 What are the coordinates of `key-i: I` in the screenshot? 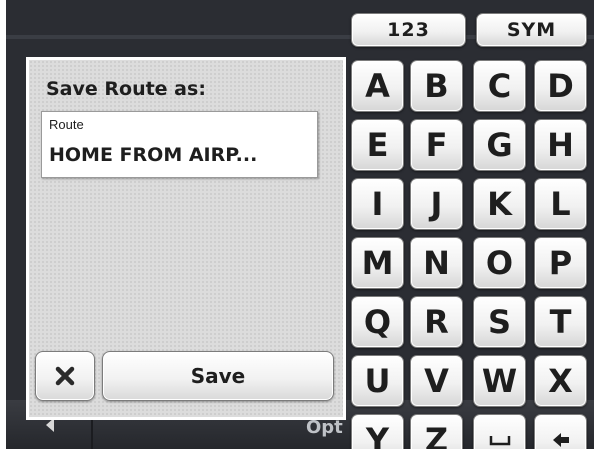 It's located at (377, 204).